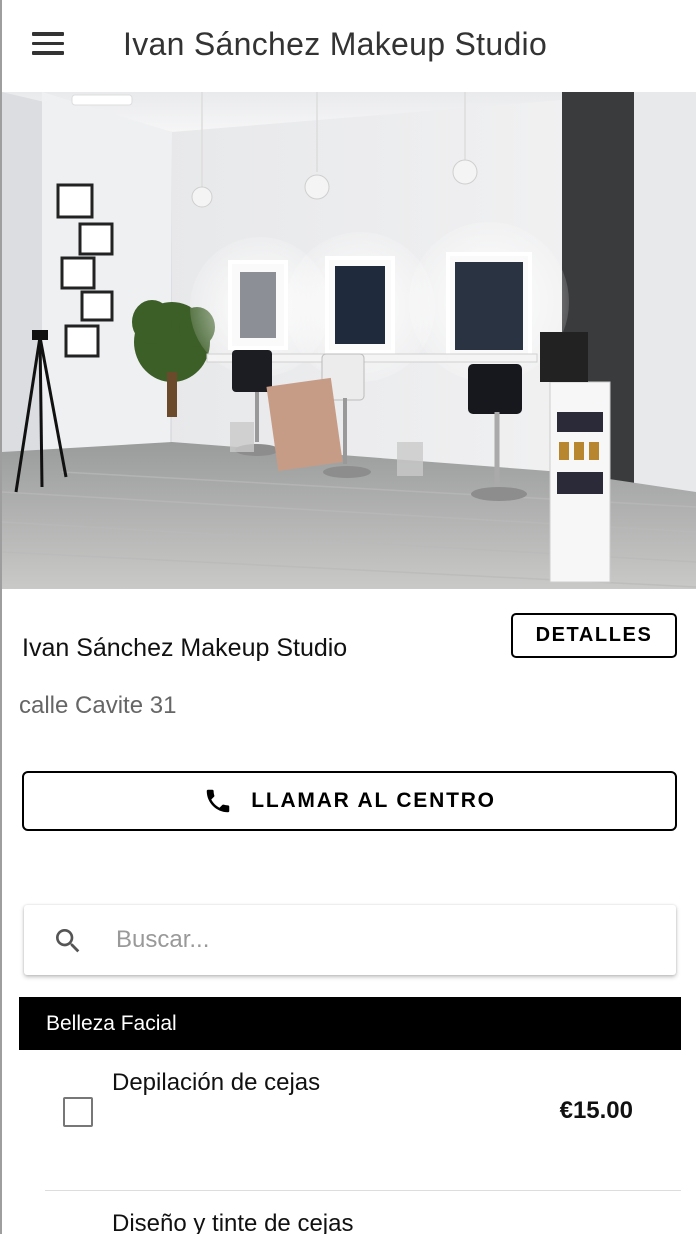 This screenshot has height=1234, width=696. Describe the element at coordinates (386, 940) in the screenshot. I see `search-input` at that location.